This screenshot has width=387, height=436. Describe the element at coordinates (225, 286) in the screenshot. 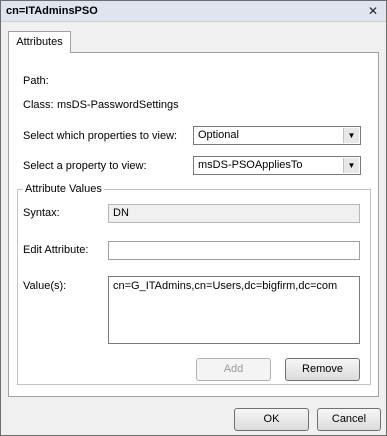

I see `list-item: cn=G_ITAdmins,cn=Users,dc=bigfirm,dc=com` at that location.